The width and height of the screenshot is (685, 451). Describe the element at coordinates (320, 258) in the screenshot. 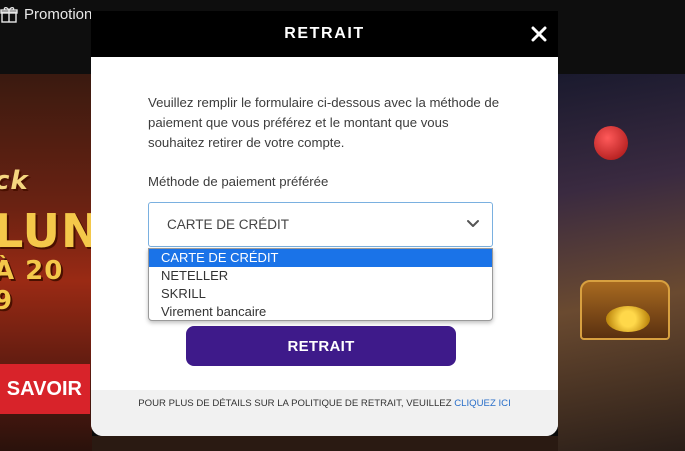

I see `dropdown-option-credit-card: CARTE DE CRÉDIT` at that location.